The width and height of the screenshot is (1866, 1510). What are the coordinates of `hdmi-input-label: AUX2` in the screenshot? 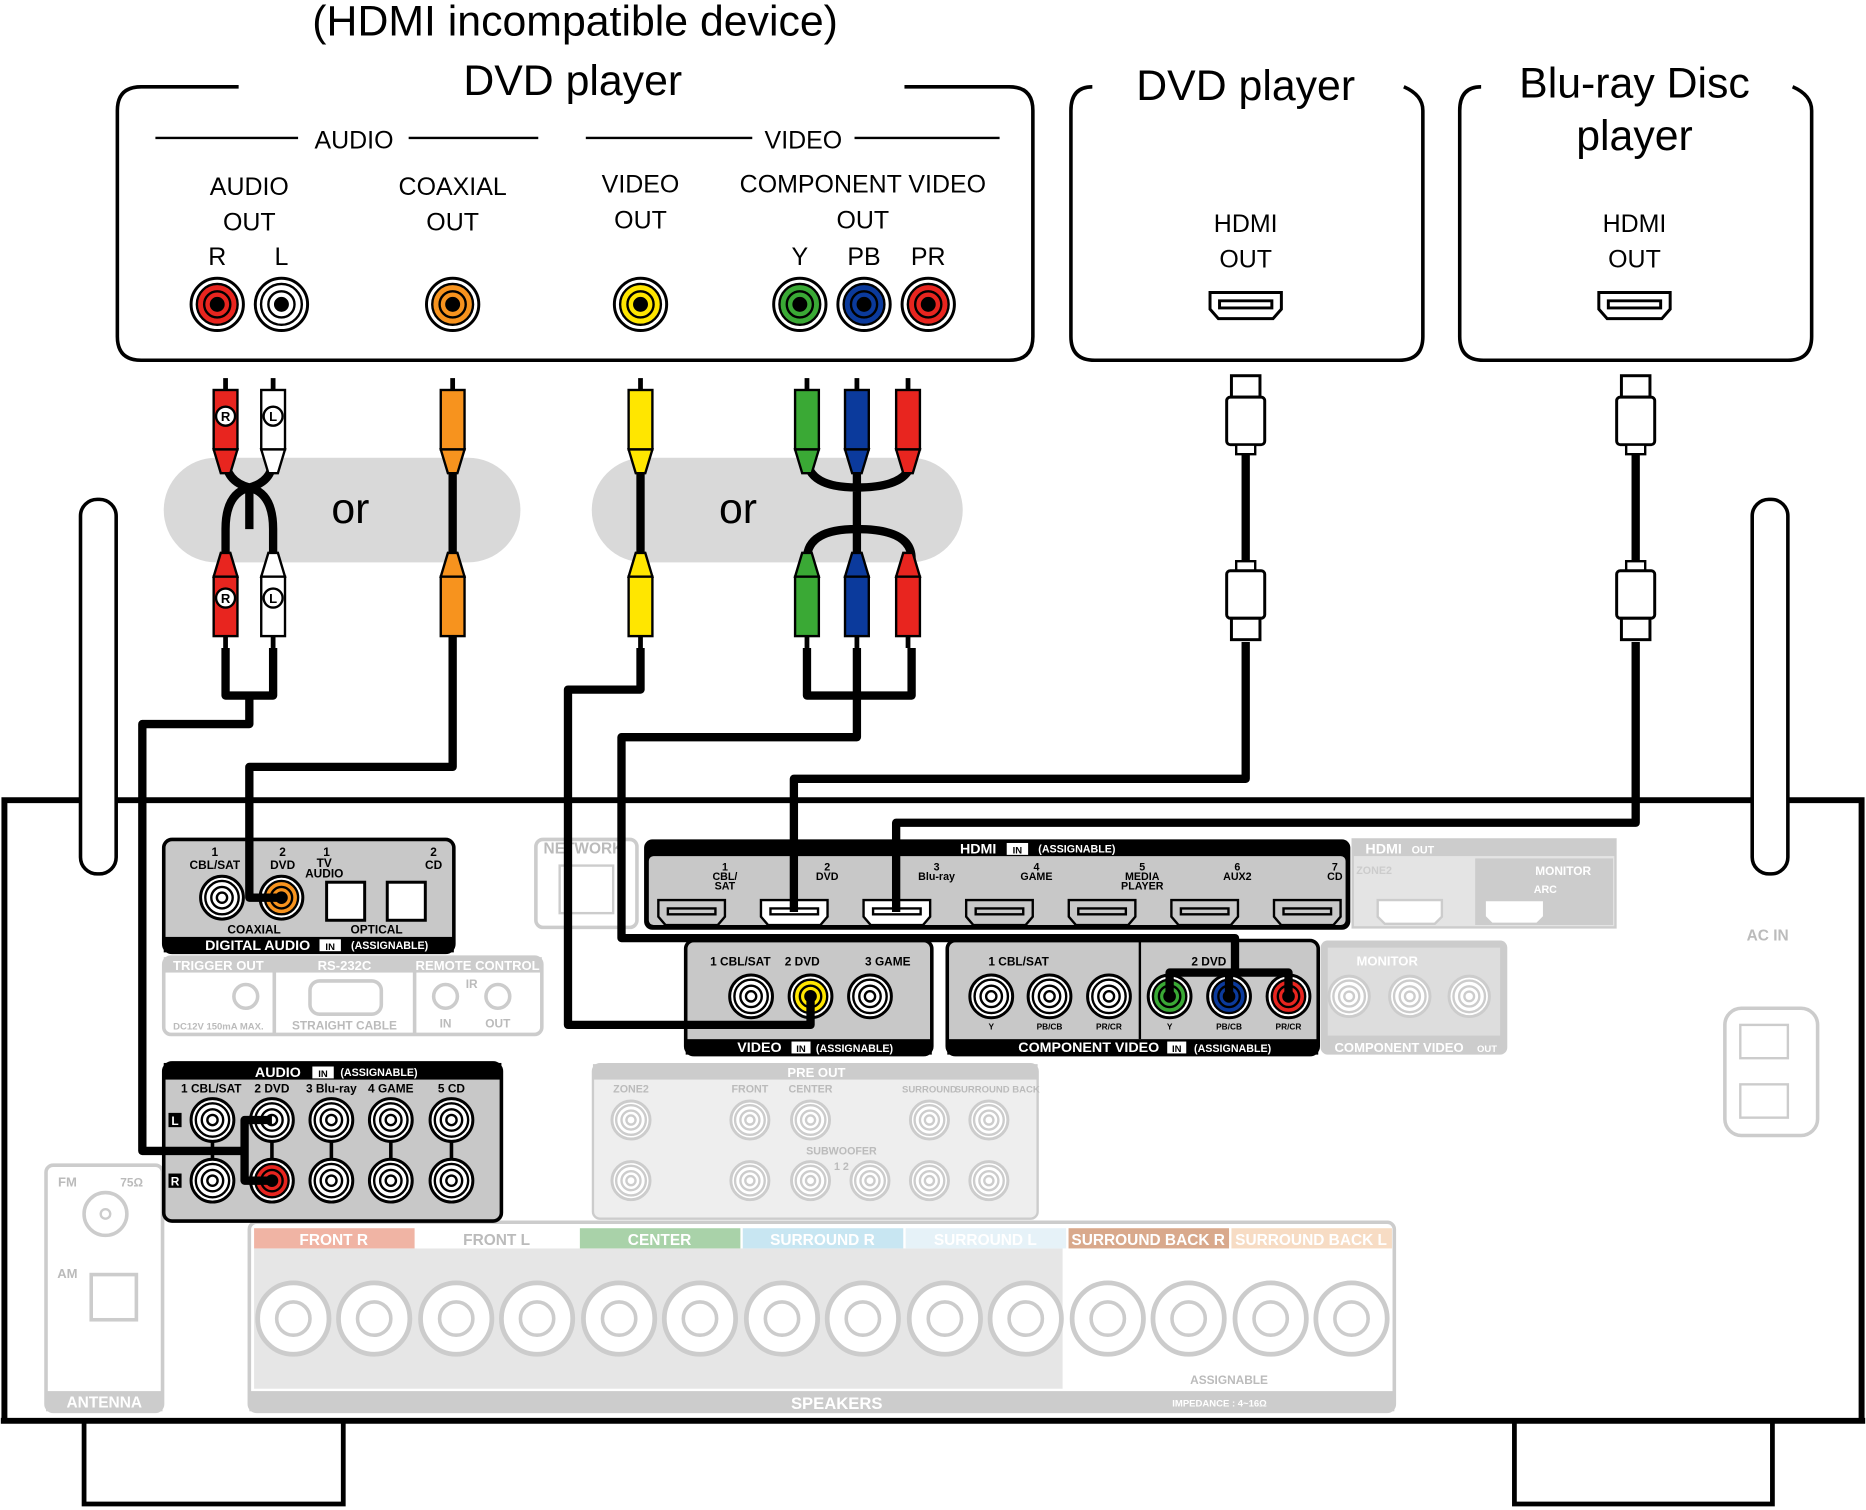 It's located at (1237, 877).